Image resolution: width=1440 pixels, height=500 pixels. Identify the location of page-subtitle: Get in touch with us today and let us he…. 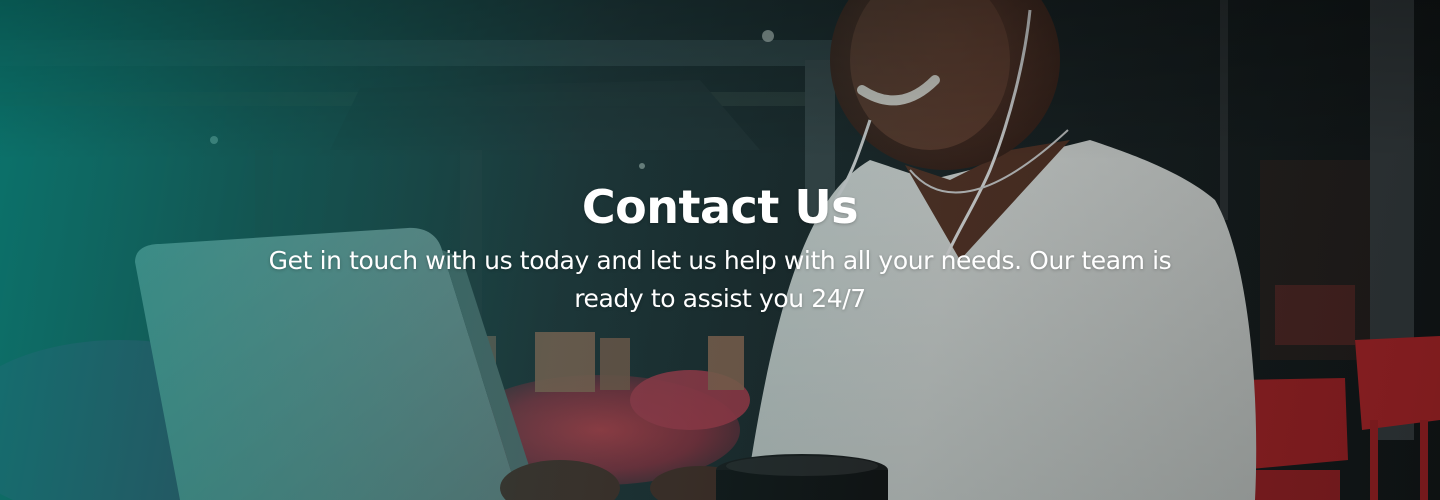
(720, 279).